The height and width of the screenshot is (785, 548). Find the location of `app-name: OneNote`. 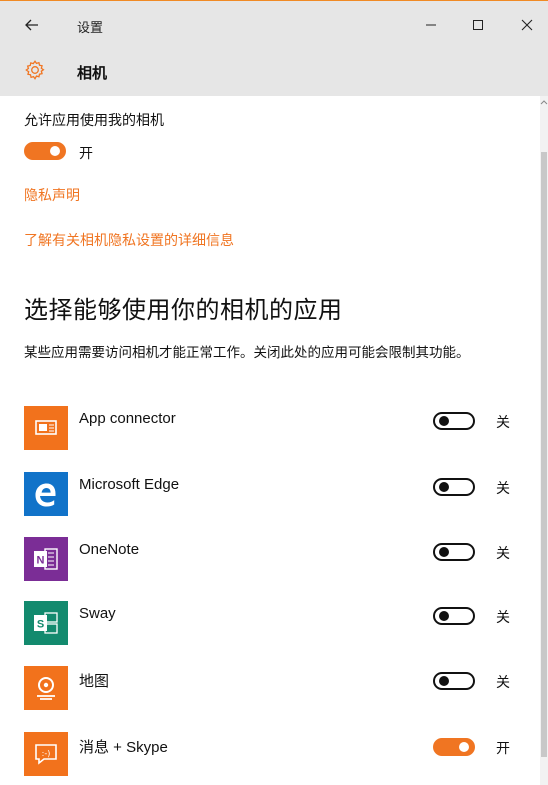

app-name: OneNote is located at coordinates (109, 549).